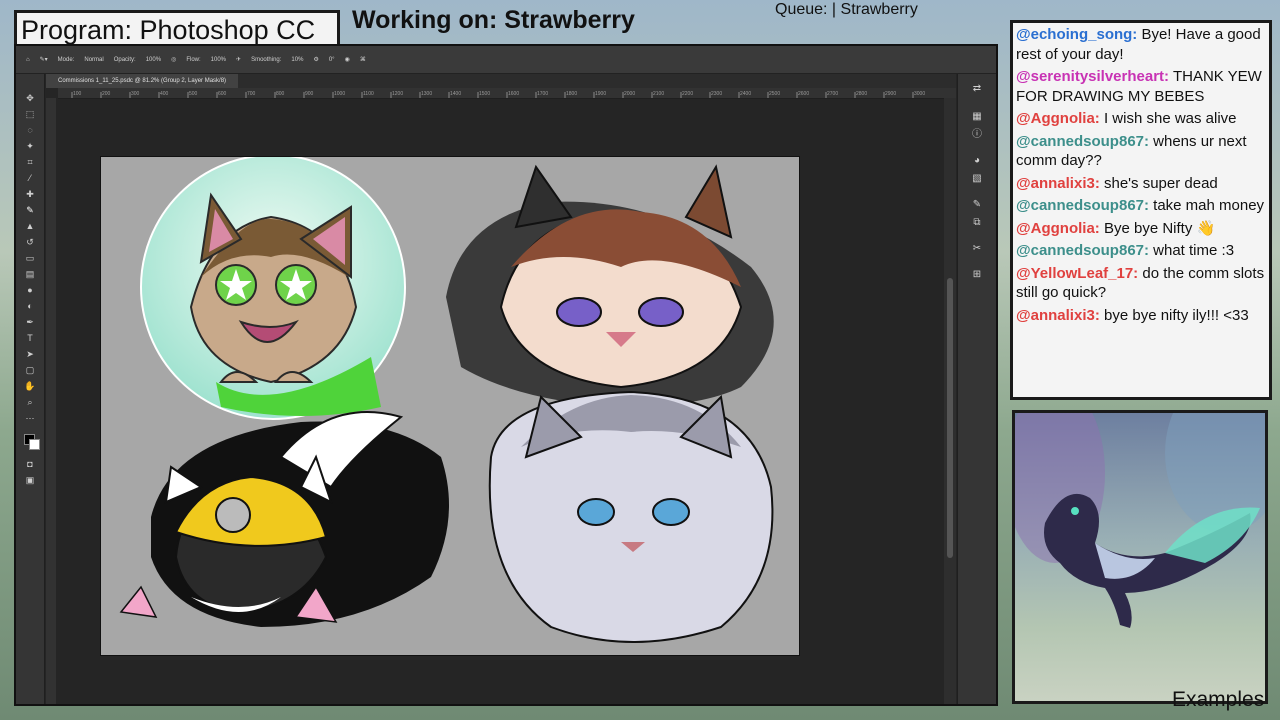 Image resolution: width=1280 pixels, height=720 pixels. What do you see at coordinates (77, 94) in the screenshot?
I see `ruler-tick-label: 100` at bounding box center [77, 94].